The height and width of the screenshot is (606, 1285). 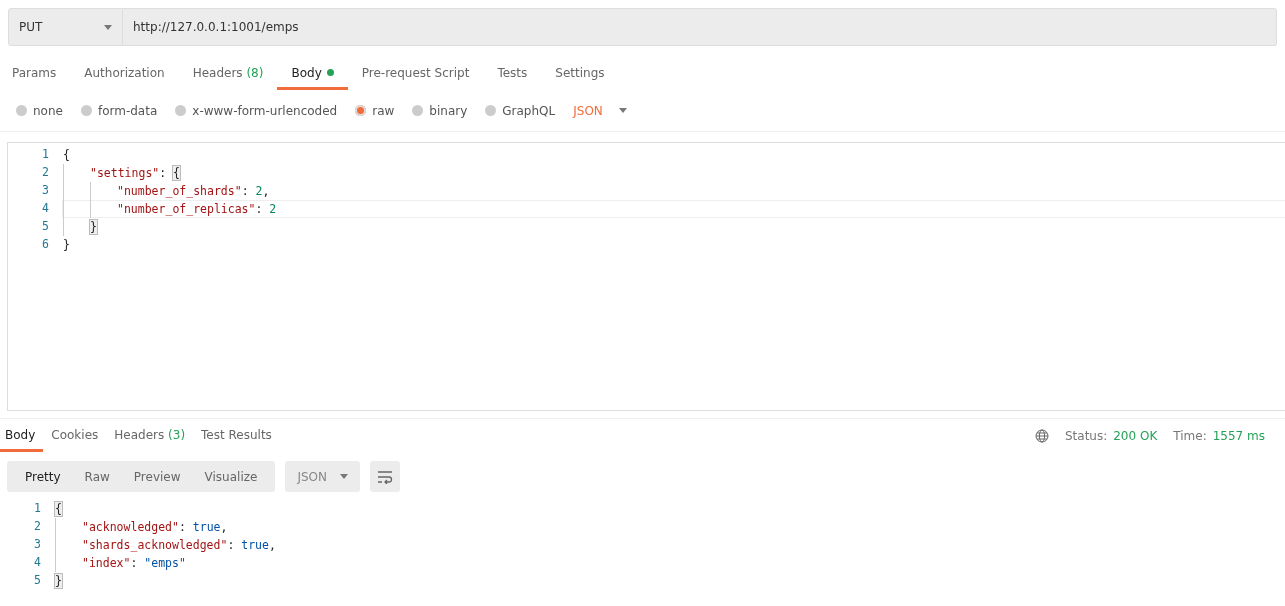 I want to click on code-line: "shards_acknowledged": true,, so click(x=669, y=545).